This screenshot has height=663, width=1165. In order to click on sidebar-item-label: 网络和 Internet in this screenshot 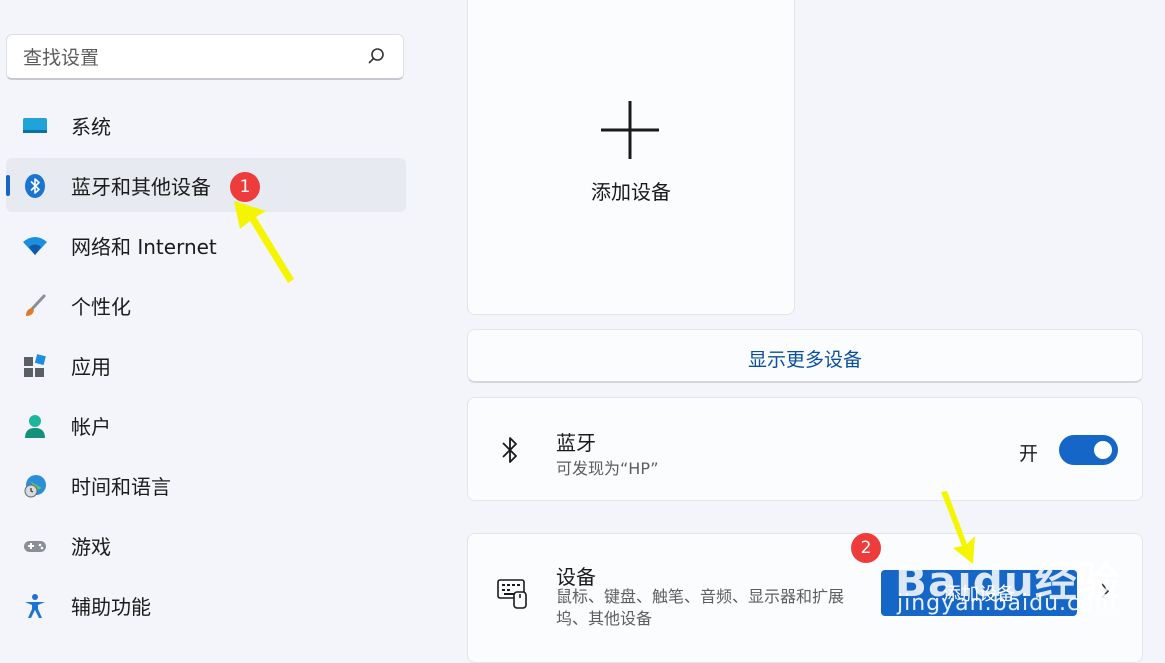, I will do `click(144, 246)`.